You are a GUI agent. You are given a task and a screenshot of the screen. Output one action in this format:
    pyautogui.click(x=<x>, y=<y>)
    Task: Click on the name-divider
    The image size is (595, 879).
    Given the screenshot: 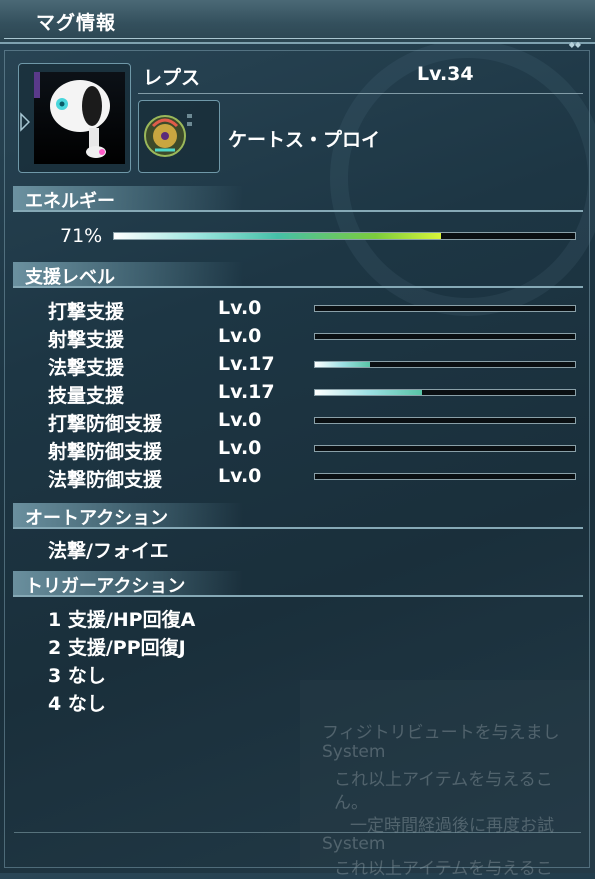 What is the action you would take?
    pyautogui.click(x=360, y=93)
    